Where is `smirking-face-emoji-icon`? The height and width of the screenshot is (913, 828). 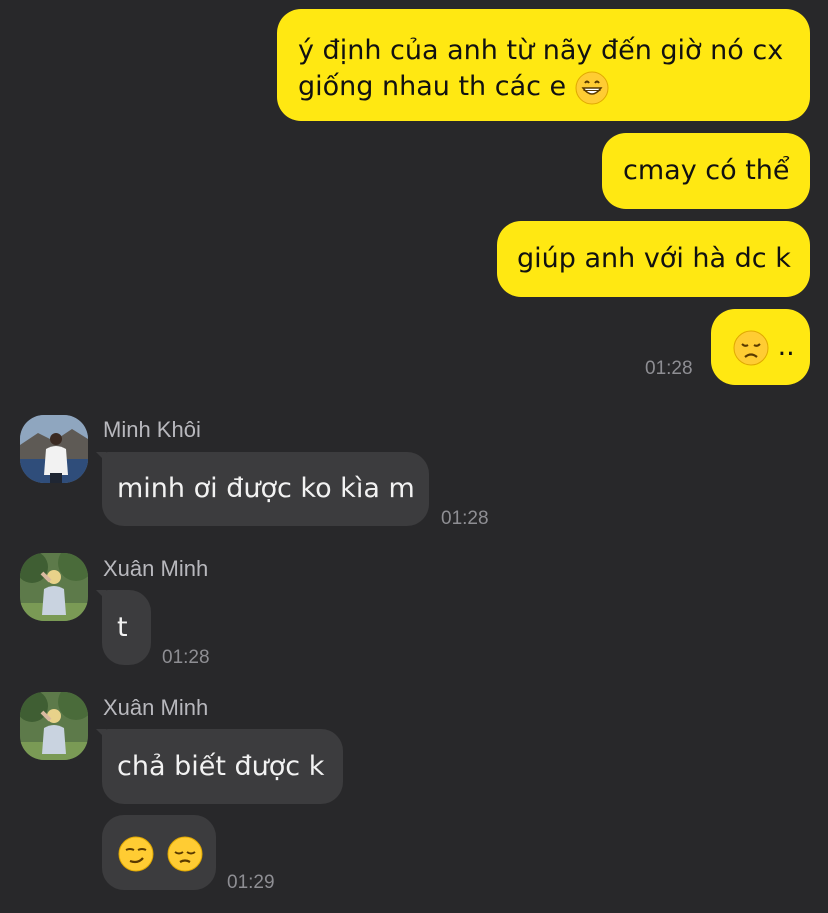 smirking-face-emoji-icon is located at coordinates (140, 853).